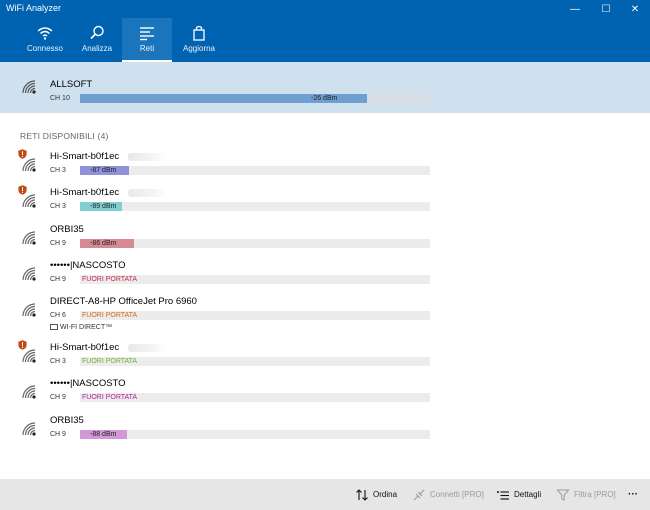  I want to click on signal-value: -26 dBm, so click(324, 98).